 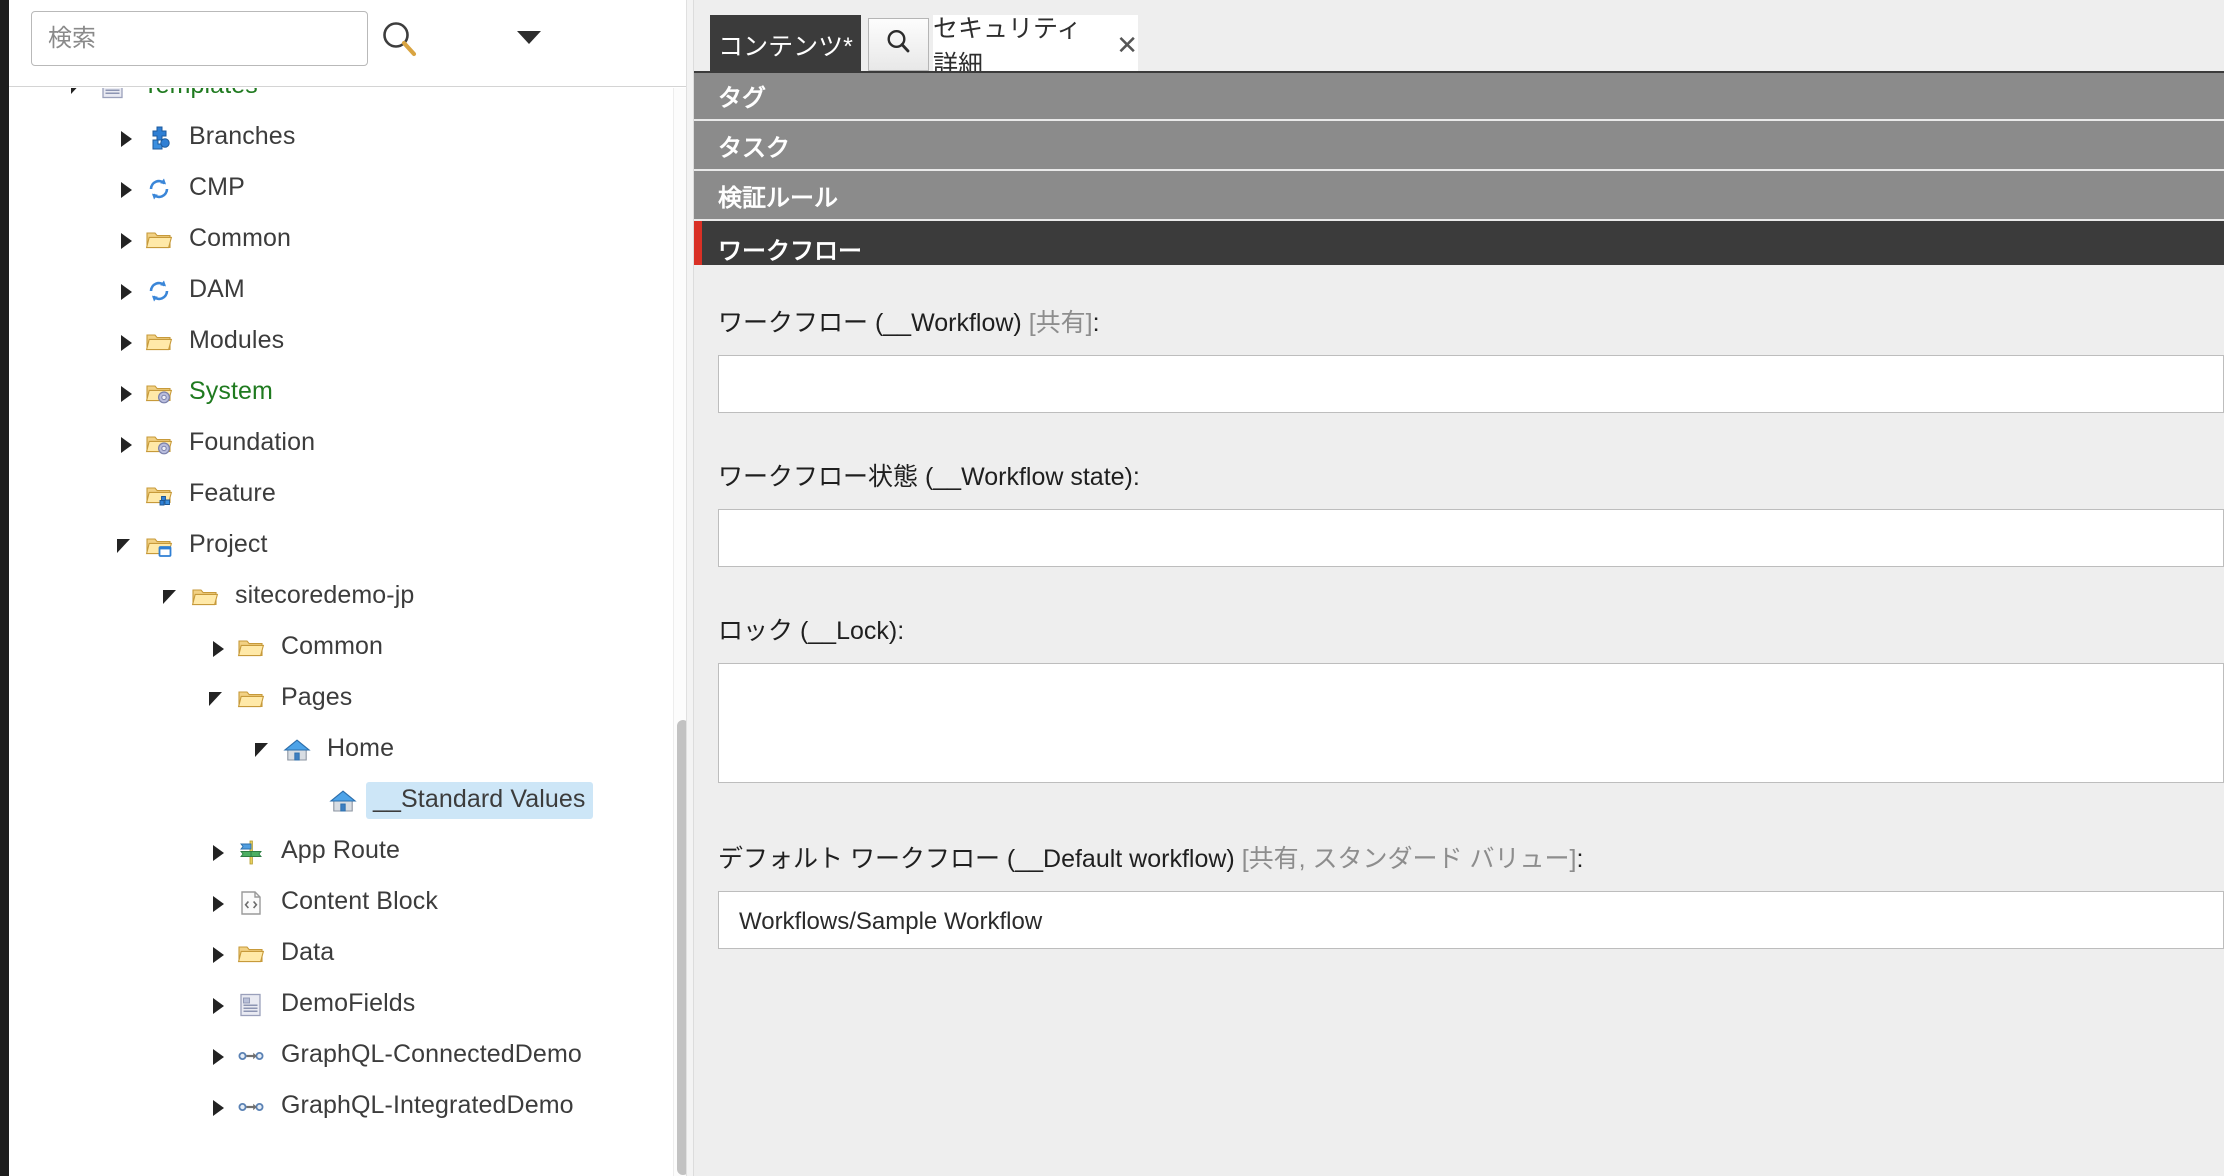 I want to click on section-header-label: ワークフロー, so click(x=790, y=251).